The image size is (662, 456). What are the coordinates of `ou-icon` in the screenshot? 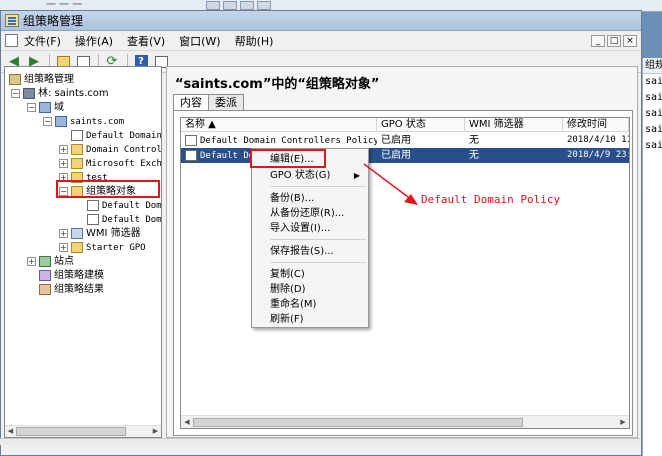 It's located at (77, 163).